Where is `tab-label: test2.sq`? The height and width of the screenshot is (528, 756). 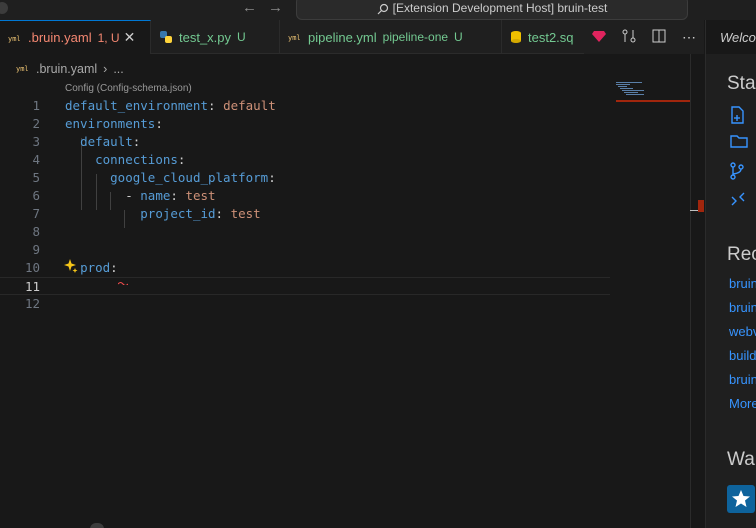
tab-label: test2.sq is located at coordinates (551, 37).